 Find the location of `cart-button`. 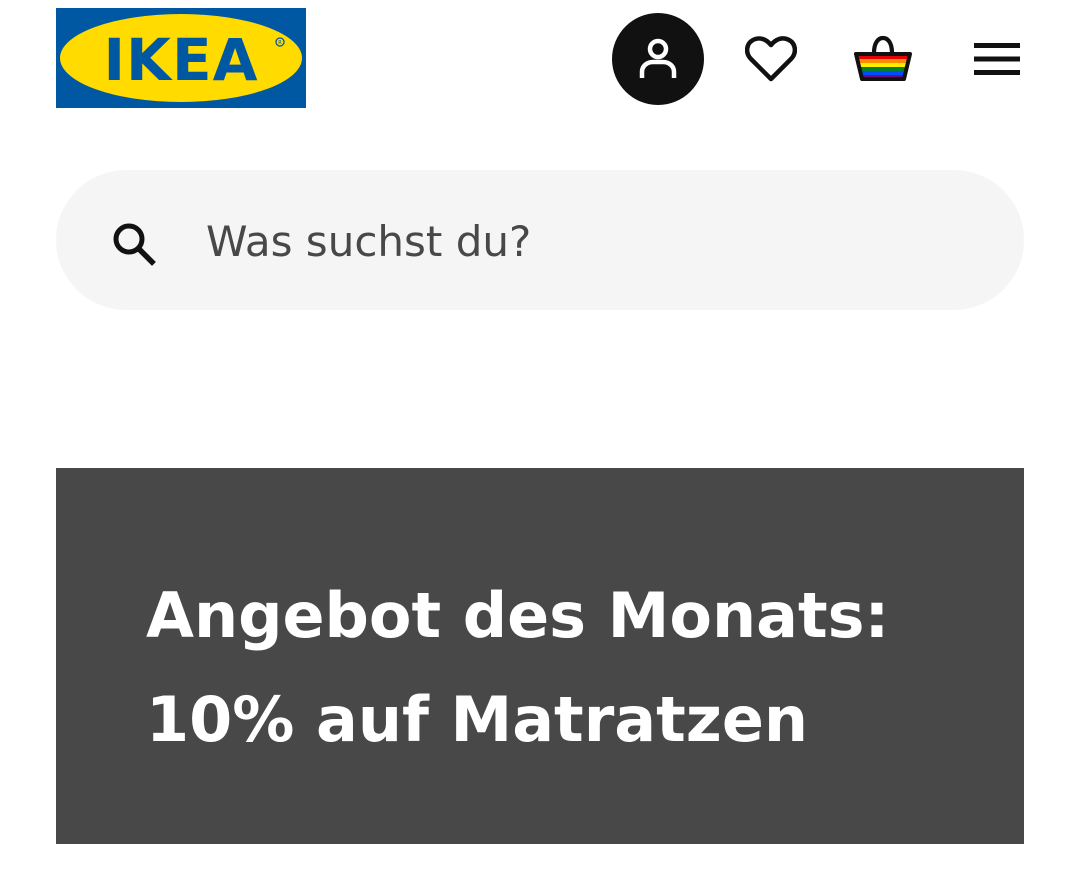

cart-button is located at coordinates (883, 59).